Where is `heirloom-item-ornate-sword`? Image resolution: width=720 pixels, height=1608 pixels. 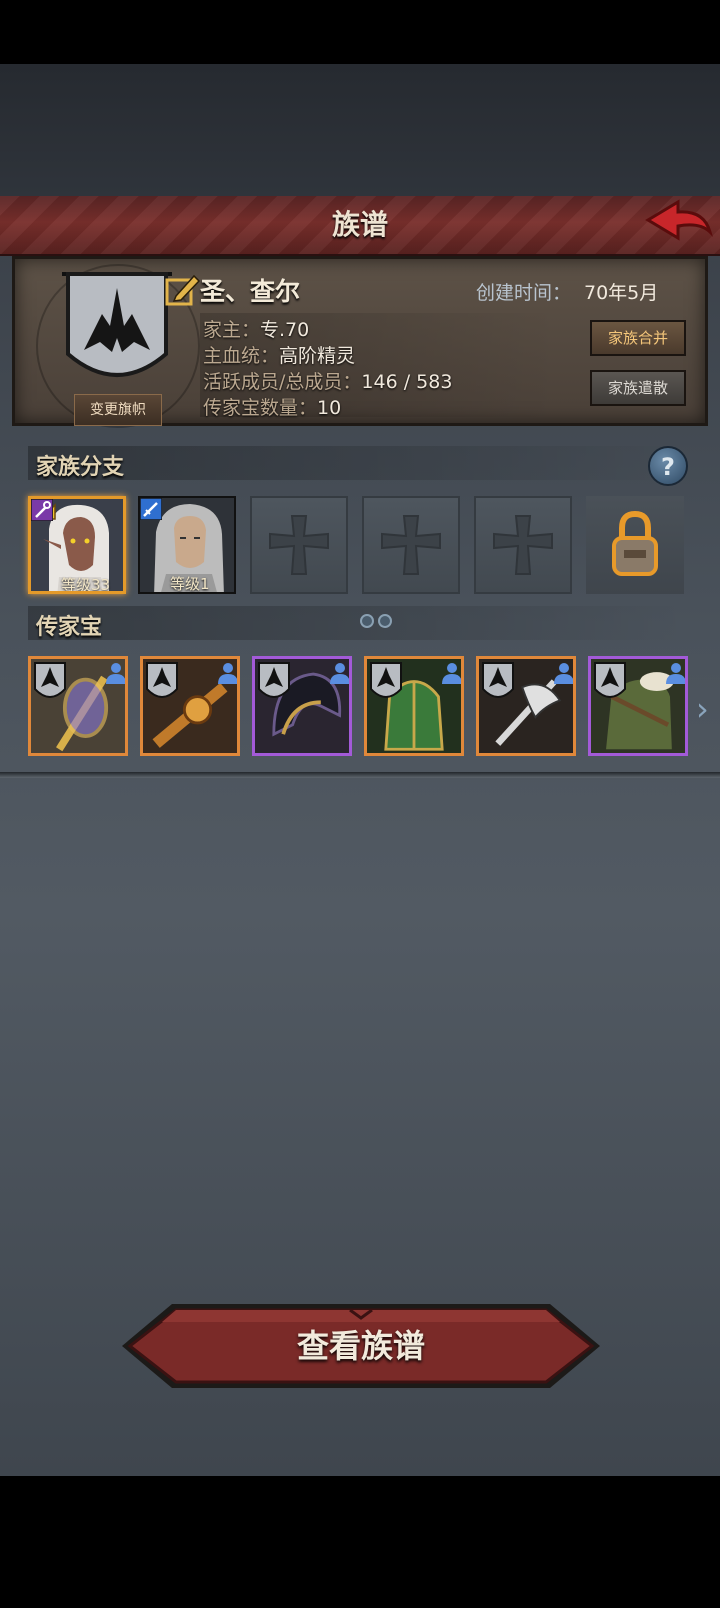
heirloom-item-ornate-sword is located at coordinates (190, 706).